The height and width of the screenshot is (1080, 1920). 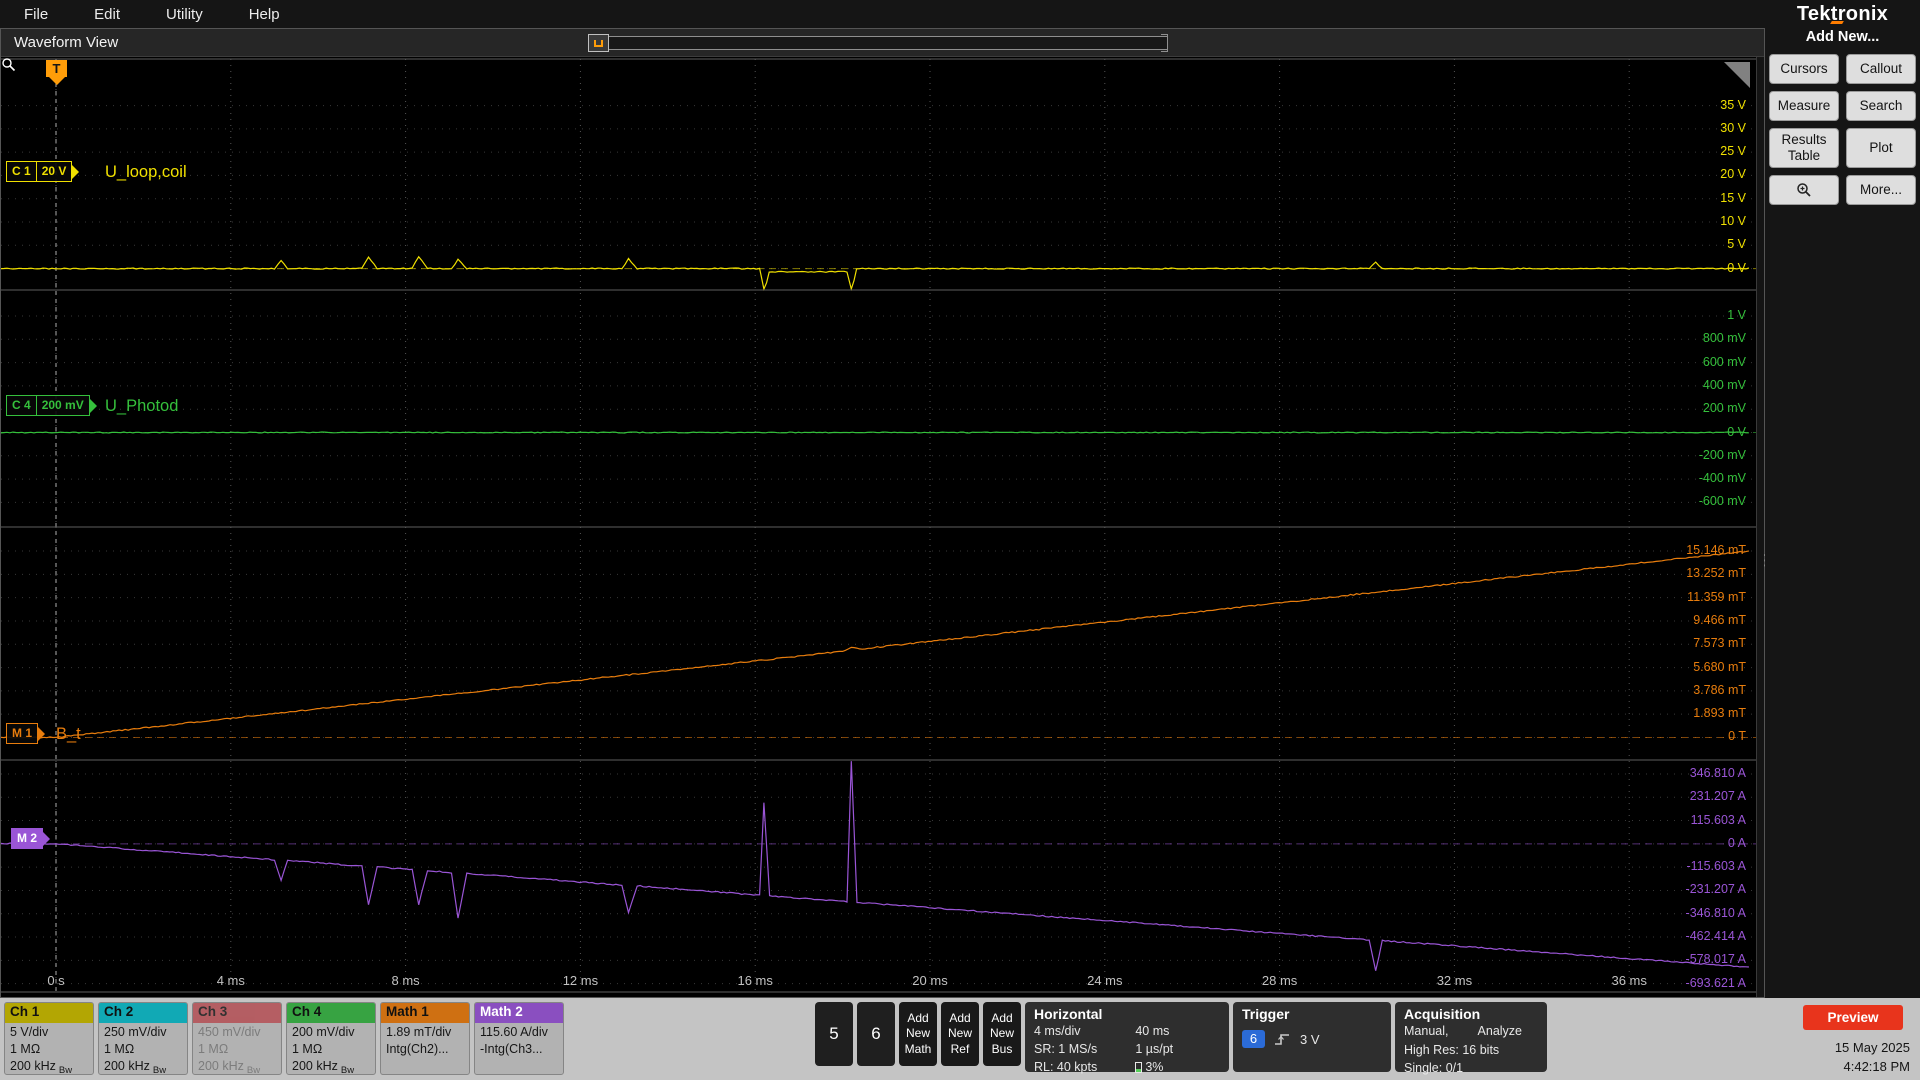 What do you see at coordinates (1804, 69) in the screenshot?
I see `cursors-button: Cursors` at bounding box center [1804, 69].